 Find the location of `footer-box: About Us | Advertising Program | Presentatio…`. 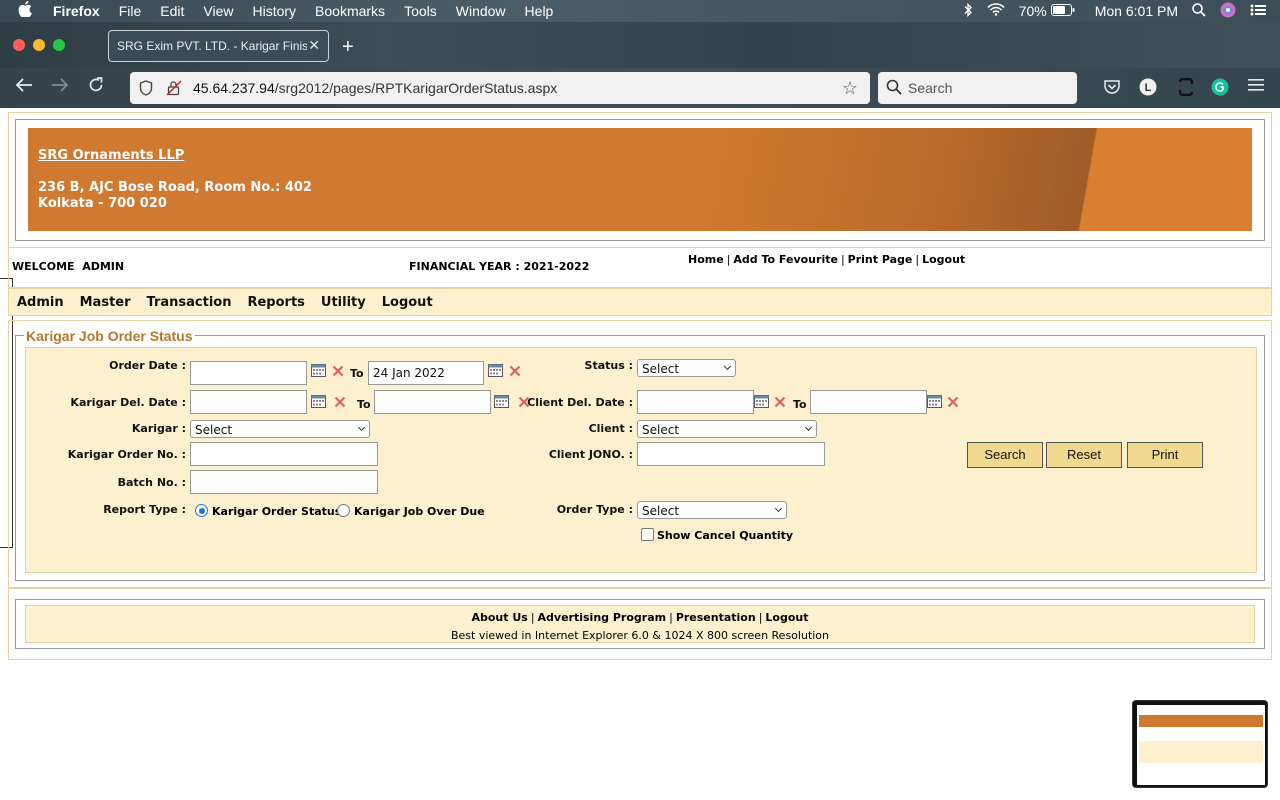

footer-box: About Us | Advertising Program | Presentatio… is located at coordinates (640, 624).